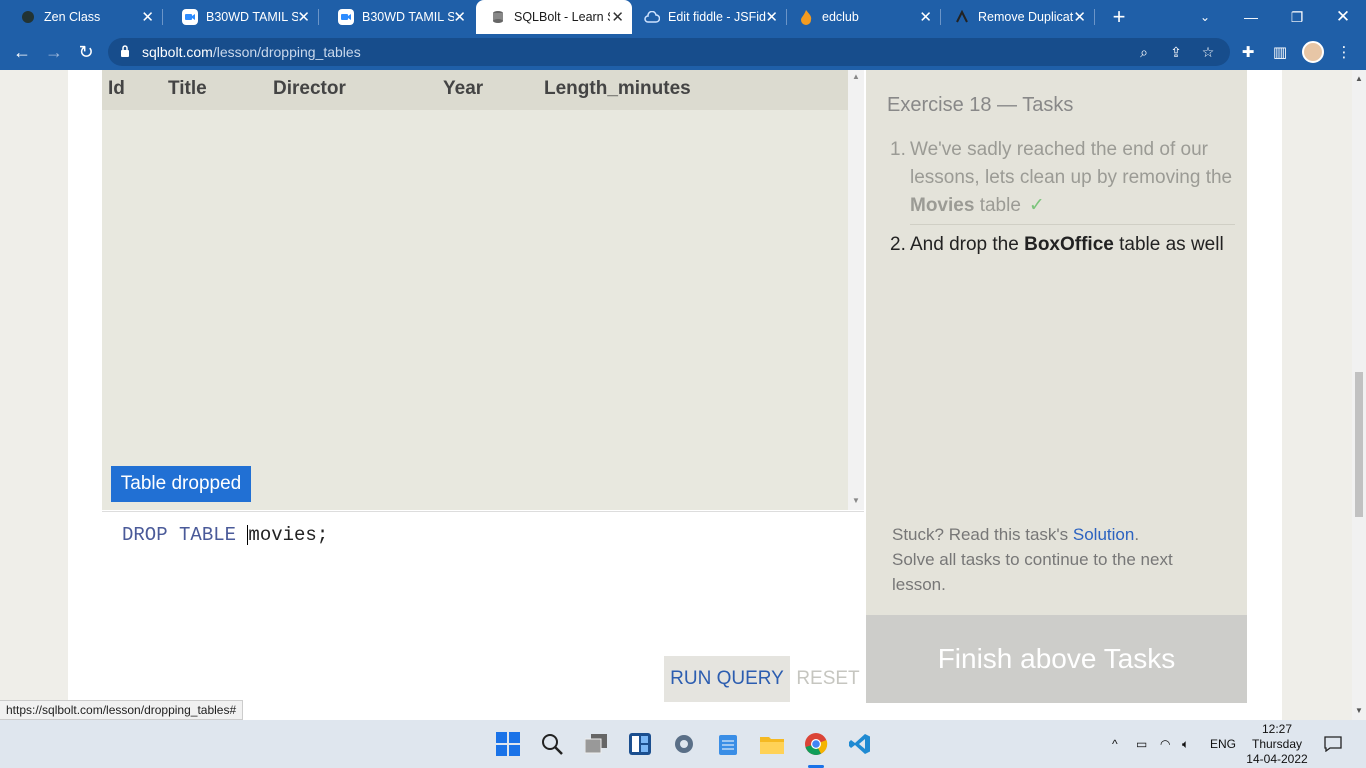  What do you see at coordinates (1223, 744) in the screenshot?
I see `language-indicator: ENG` at bounding box center [1223, 744].